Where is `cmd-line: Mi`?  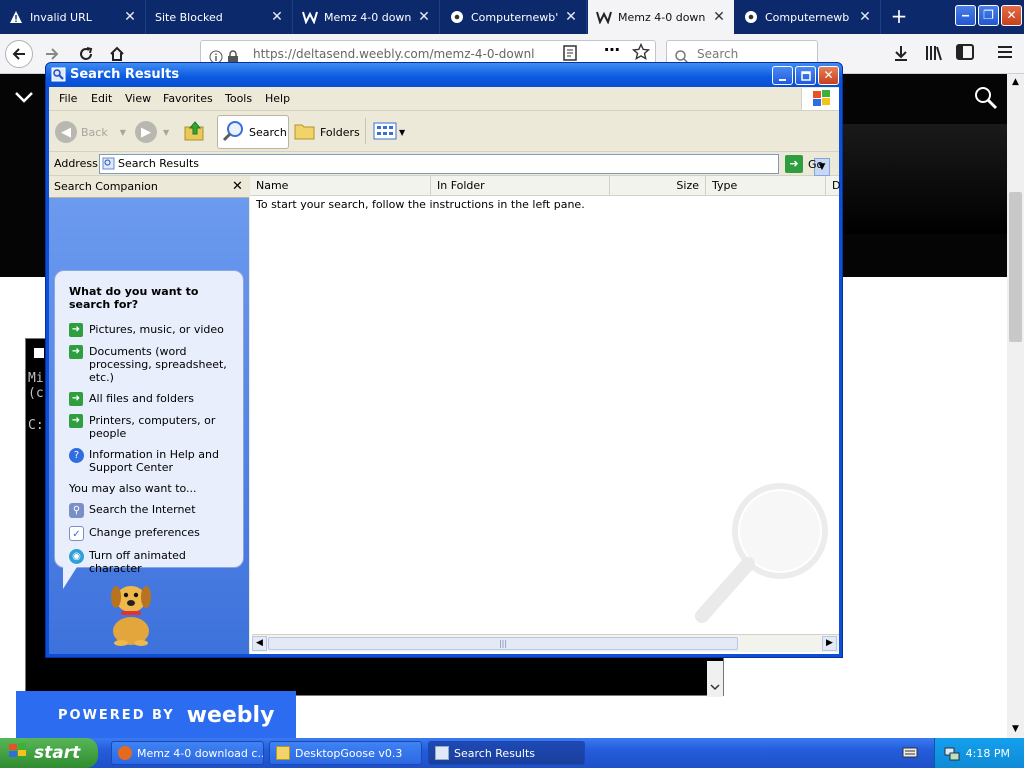 cmd-line: Mi is located at coordinates (36, 378).